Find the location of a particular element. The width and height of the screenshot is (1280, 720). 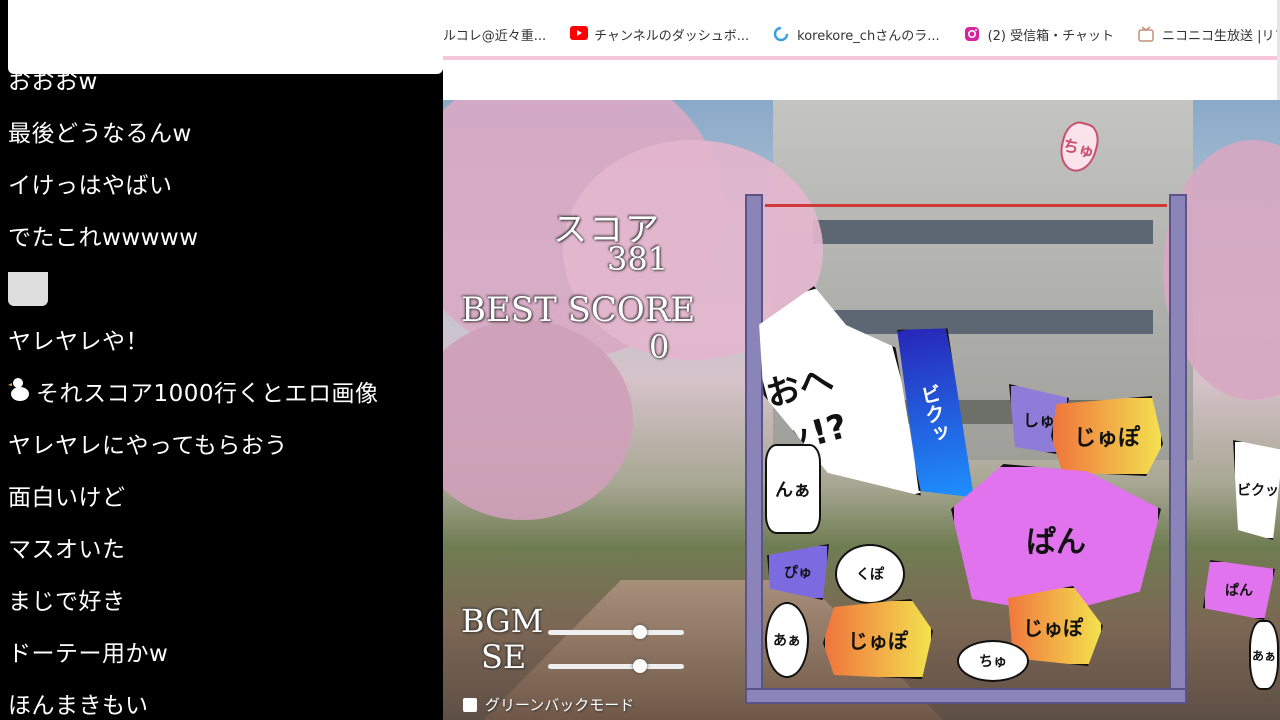

youtube-icon is located at coordinates (579, 34).